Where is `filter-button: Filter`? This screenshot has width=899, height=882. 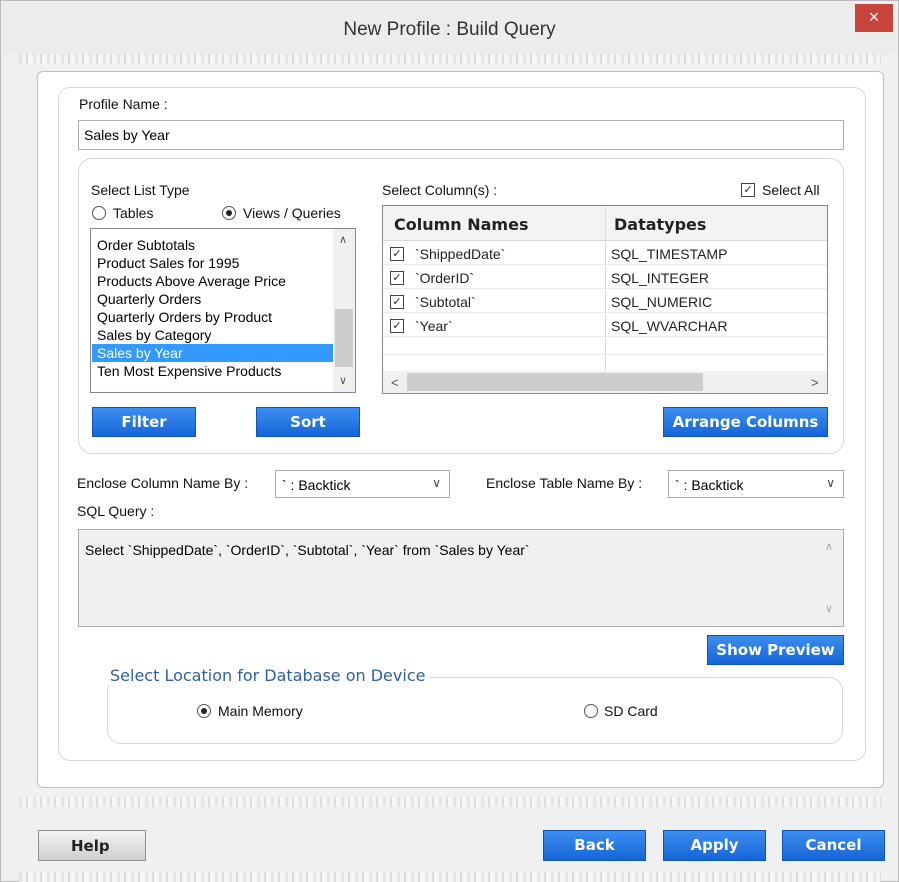
filter-button: Filter is located at coordinates (144, 422).